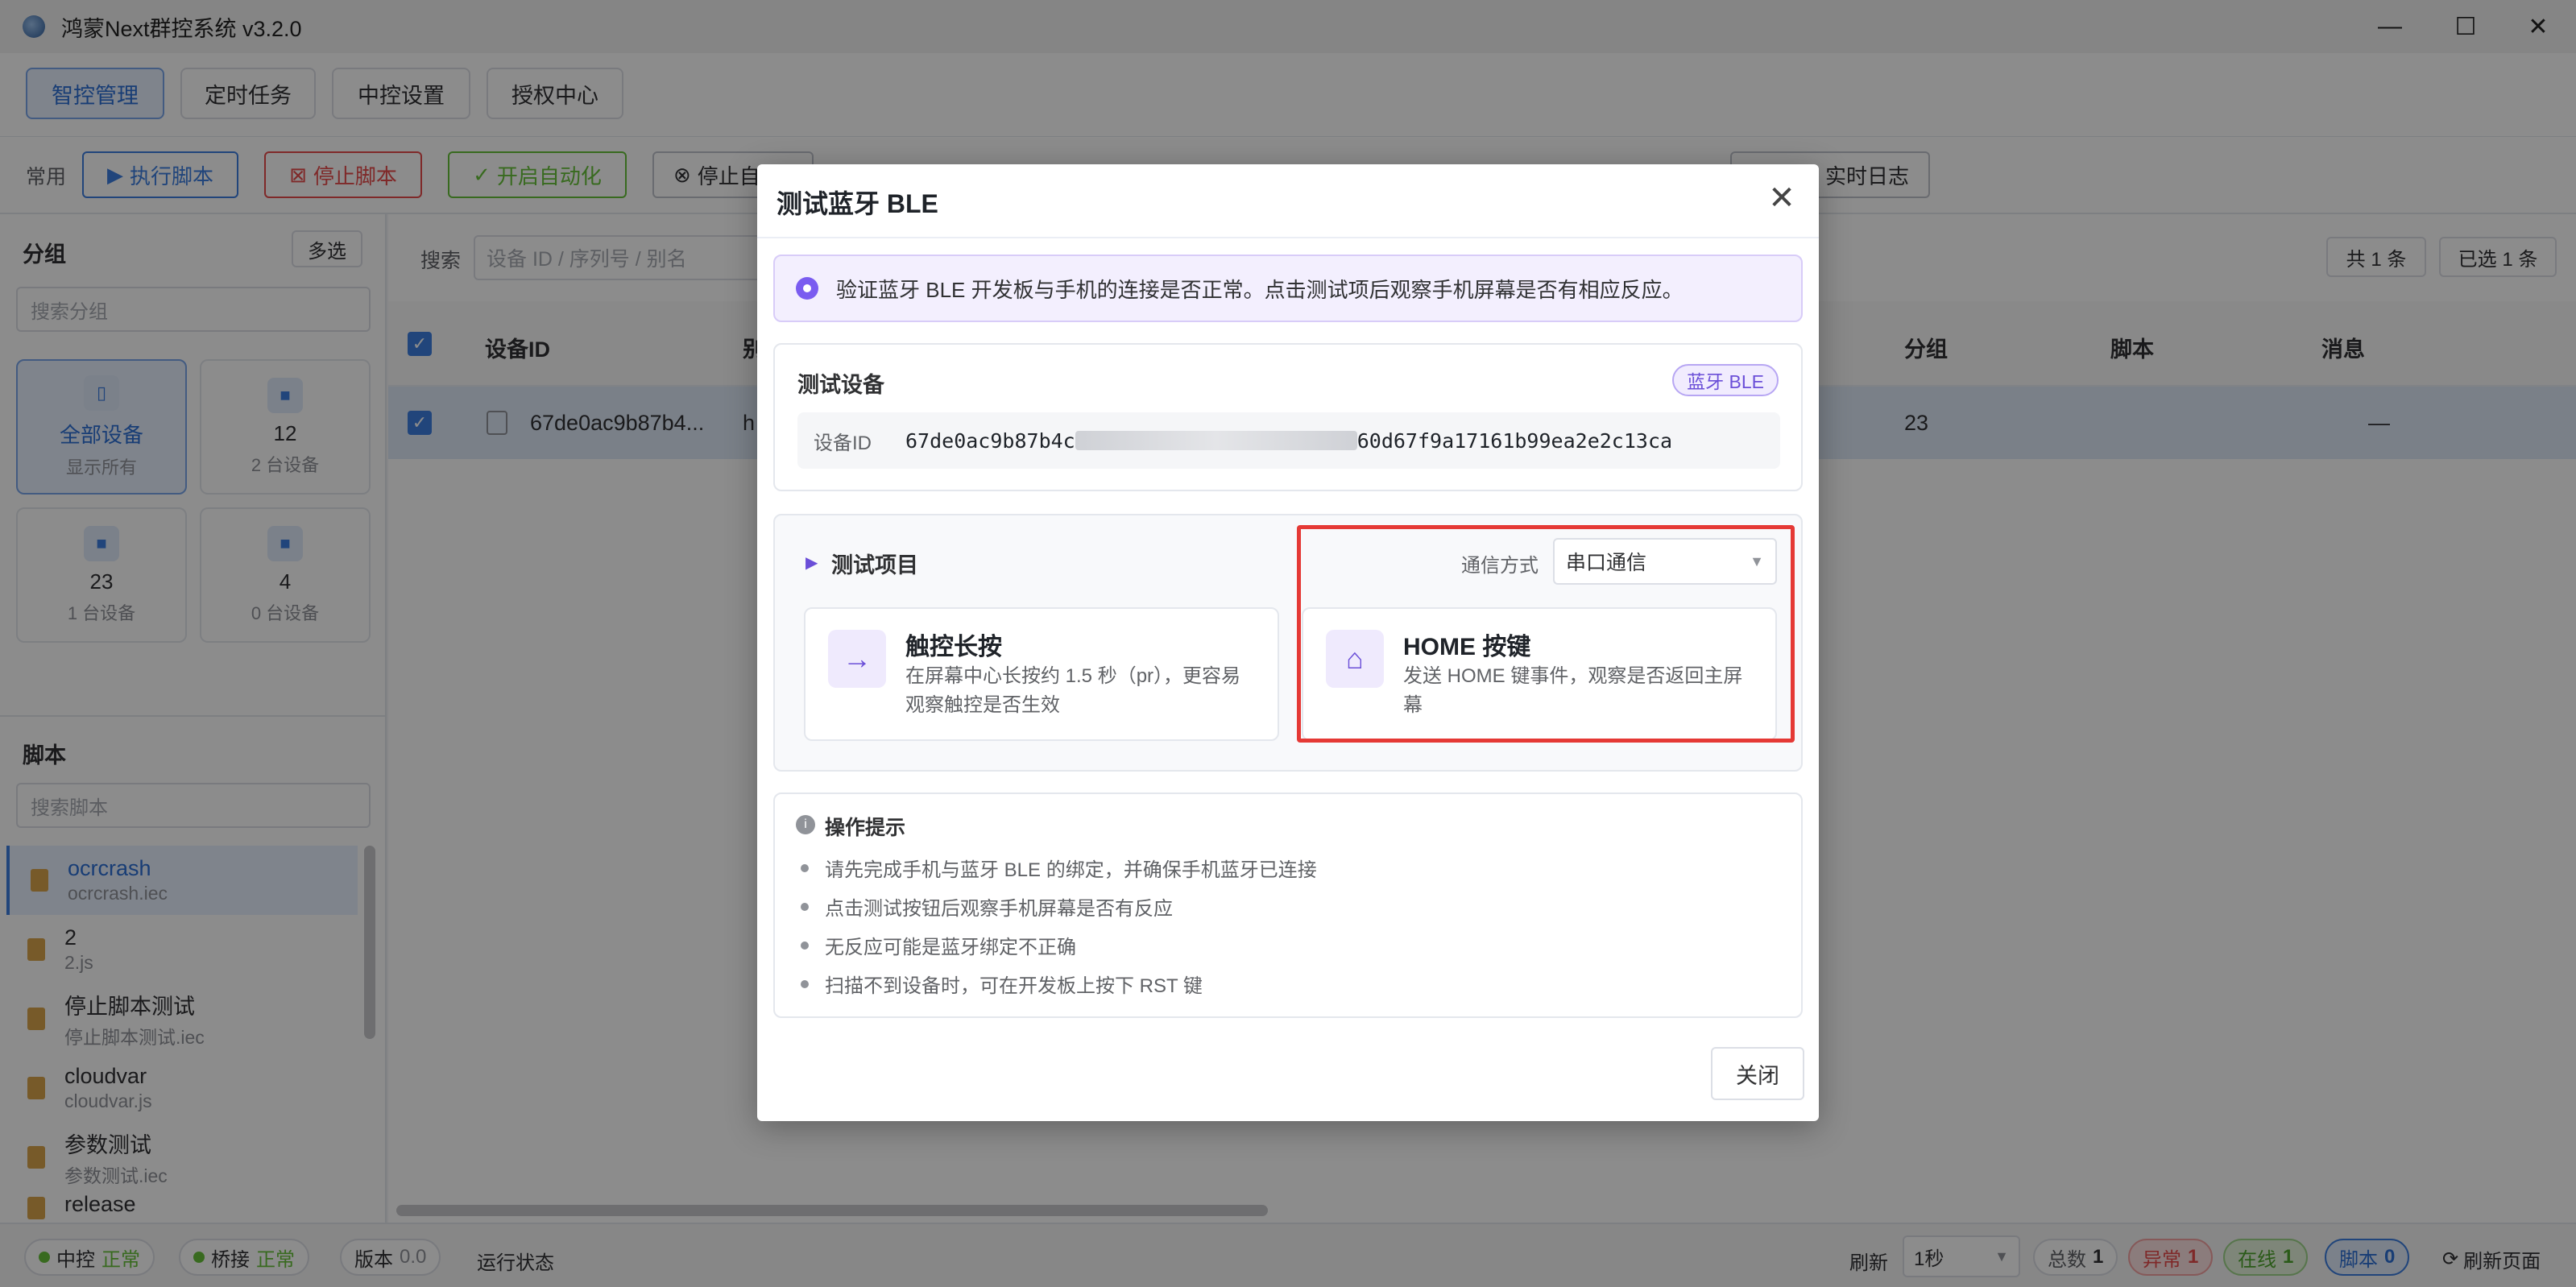 Image resolution: width=2576 pixels, height=1287 pixels. I want to click on divider, so click(1288, 238).